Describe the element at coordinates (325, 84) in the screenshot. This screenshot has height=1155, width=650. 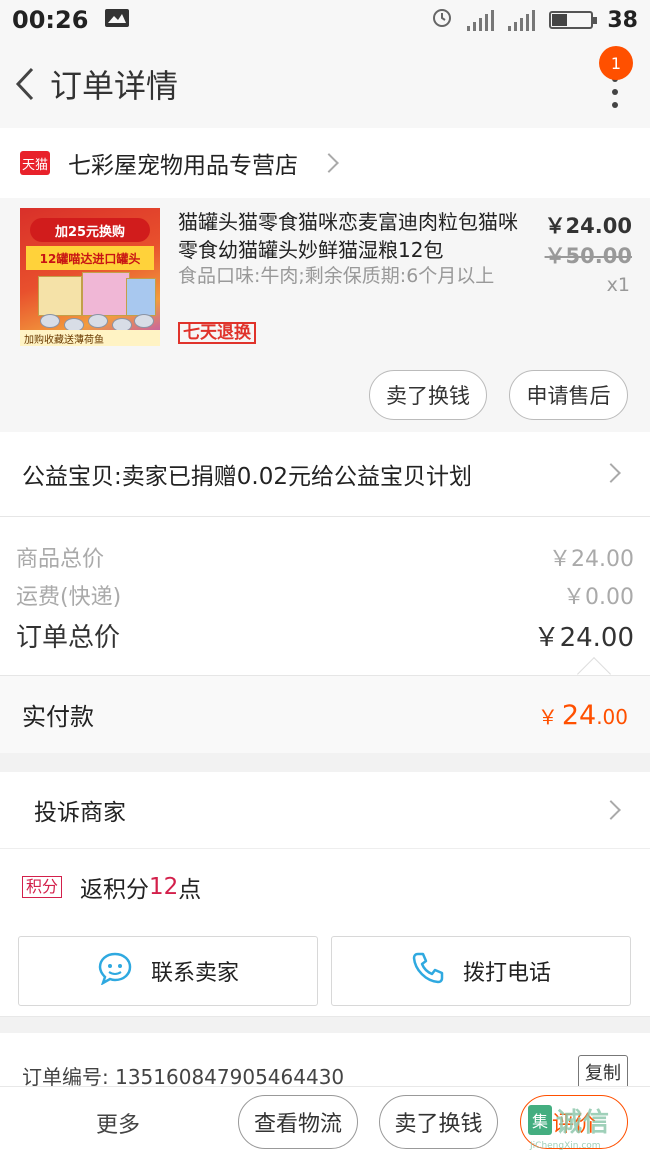
I see `nav-bar: 订单详情 1` at that location.